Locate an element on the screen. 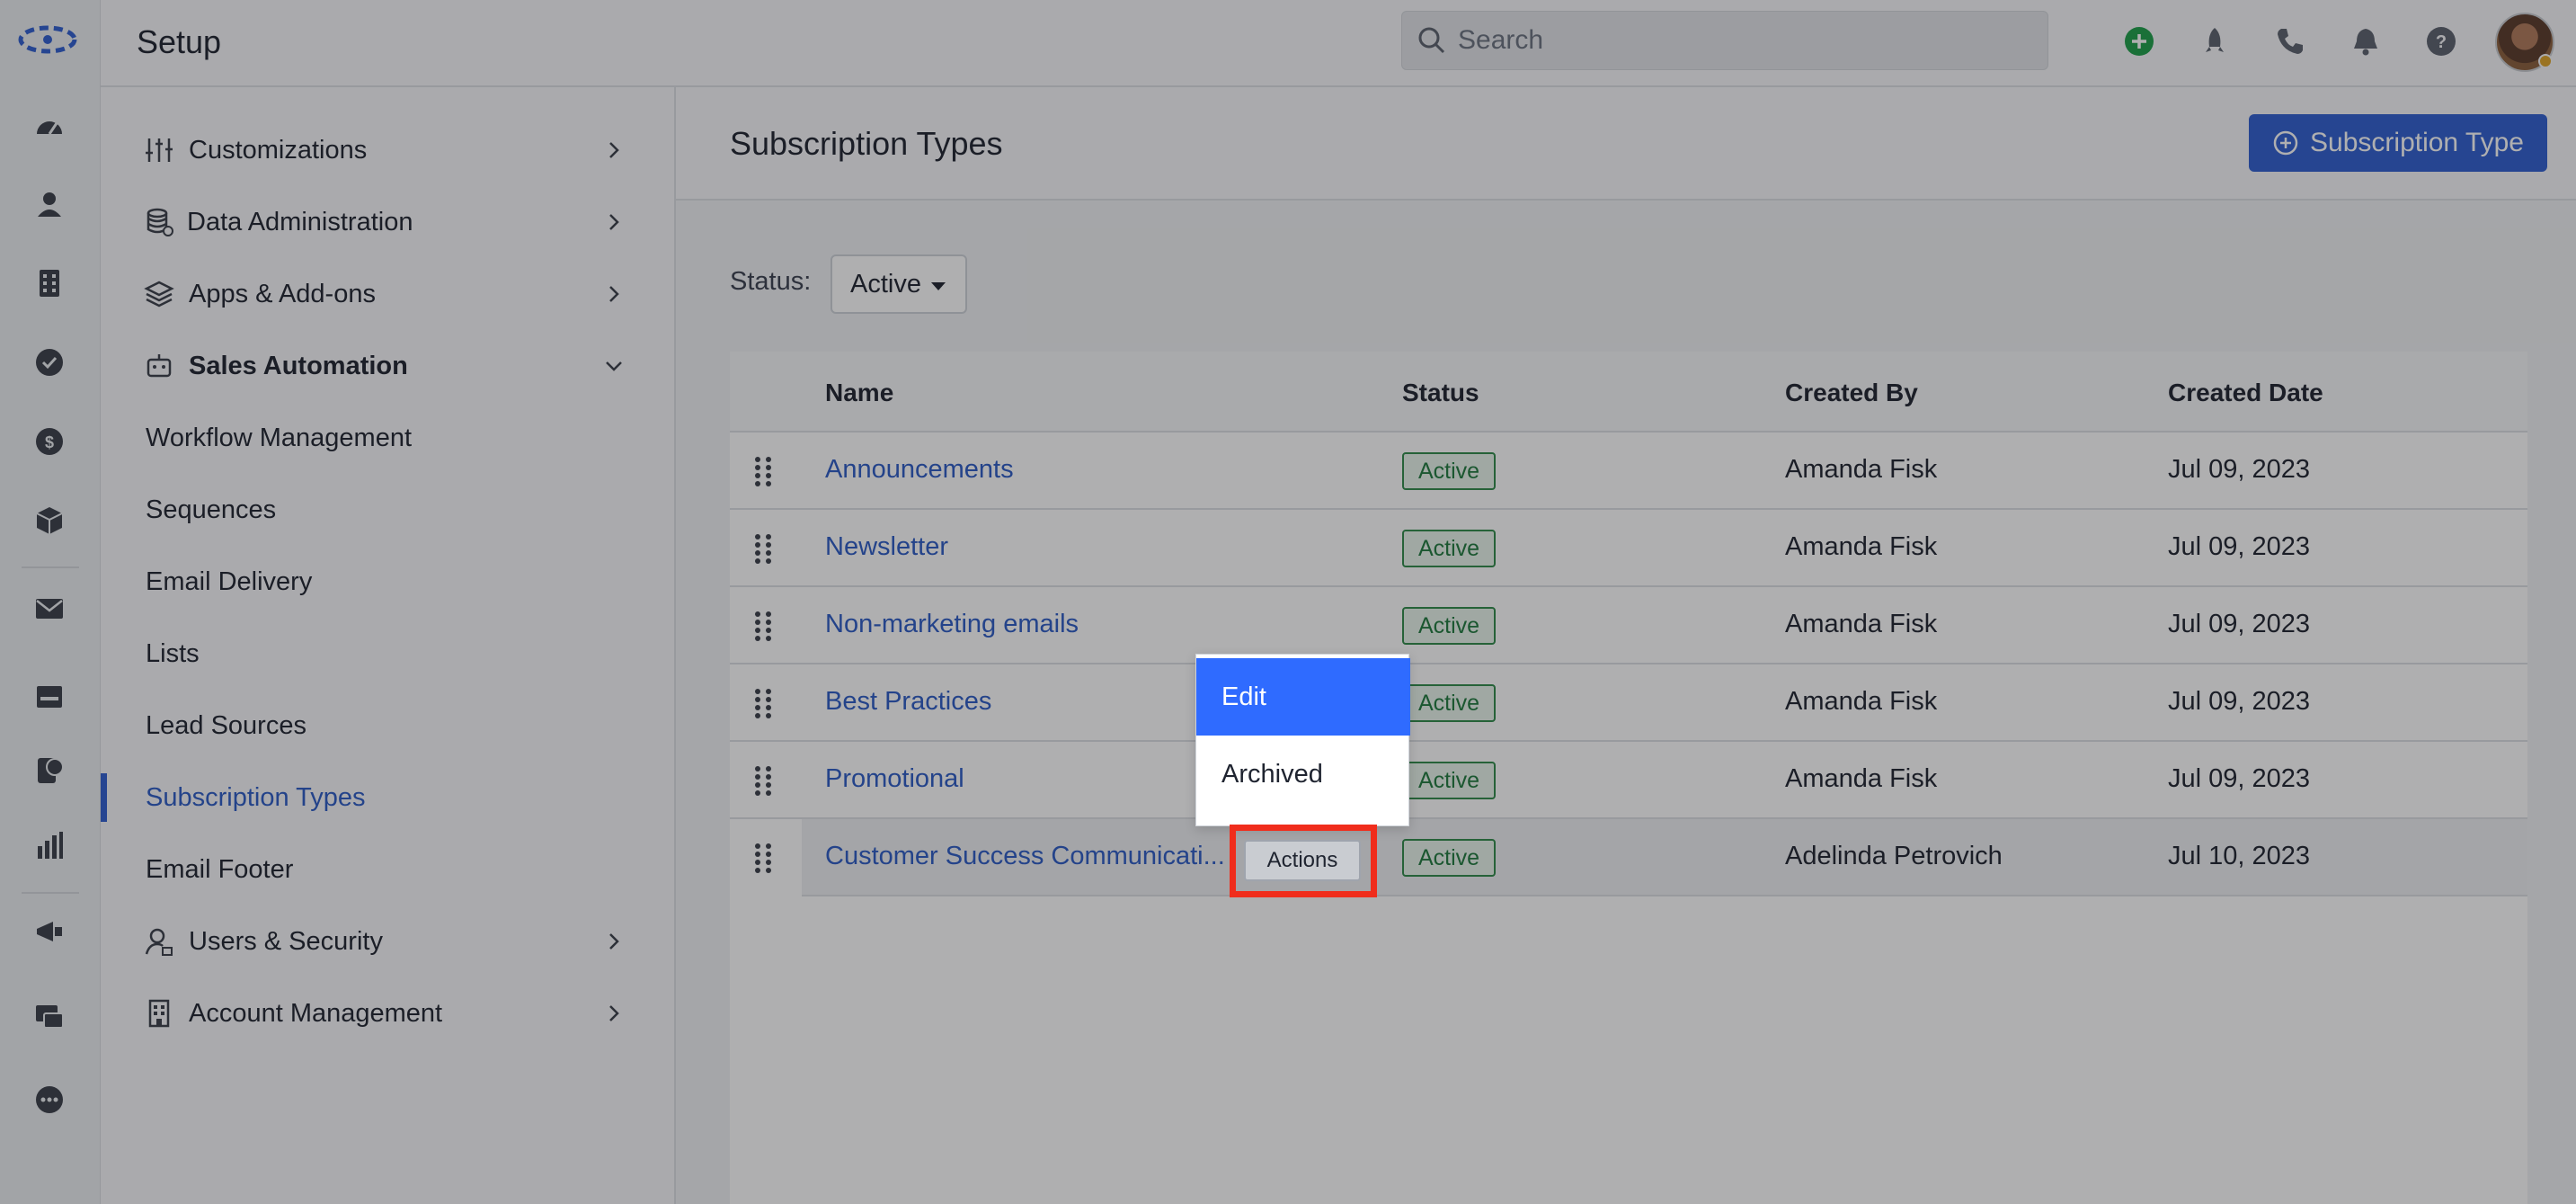 This screenshot has width=2576, height=1204. row-actions-menu: Edit Archived is located at coordinates (1302, 740).